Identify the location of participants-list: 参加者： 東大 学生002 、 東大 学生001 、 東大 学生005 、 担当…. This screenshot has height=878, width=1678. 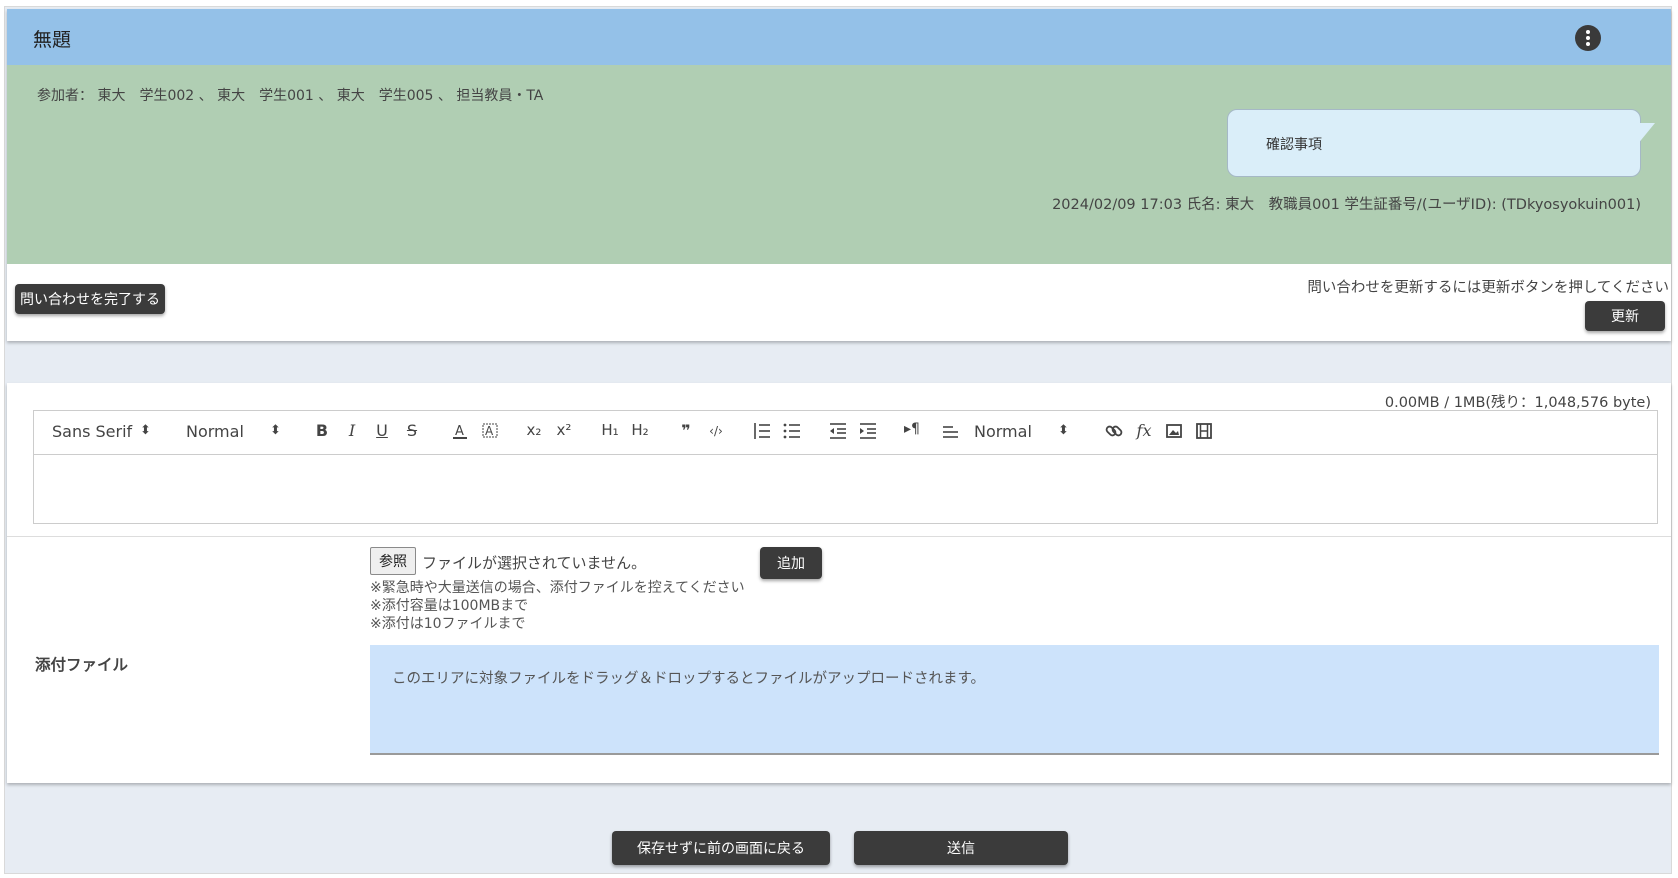
(290, 96).